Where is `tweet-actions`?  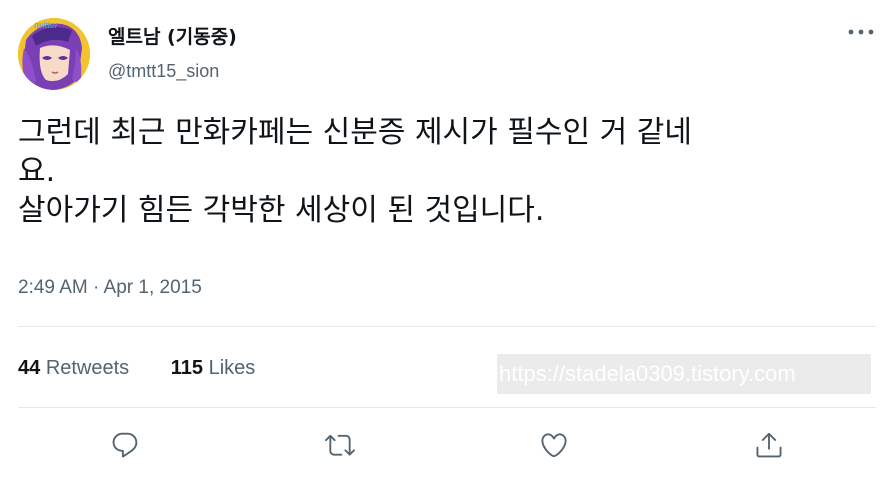
tweet-actions is located at coordinates (447, 445).